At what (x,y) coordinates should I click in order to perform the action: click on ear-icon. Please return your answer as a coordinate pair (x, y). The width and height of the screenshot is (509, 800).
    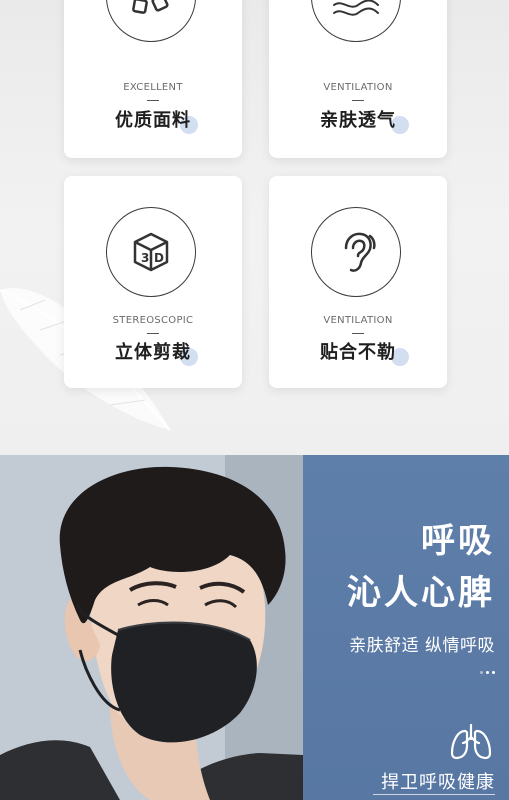
    Looking at the image, I should click on (360, 252).